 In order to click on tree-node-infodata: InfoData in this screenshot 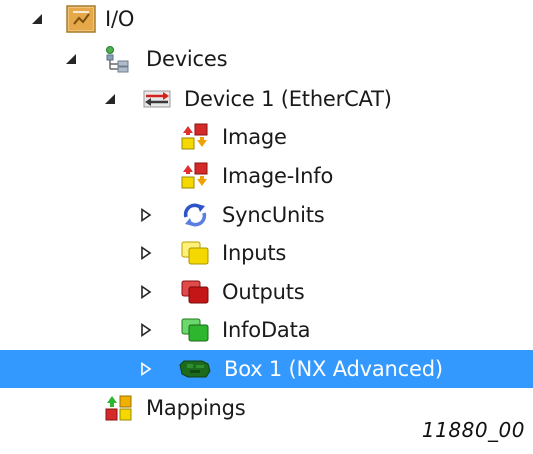, I will do `click(266, 330)`.